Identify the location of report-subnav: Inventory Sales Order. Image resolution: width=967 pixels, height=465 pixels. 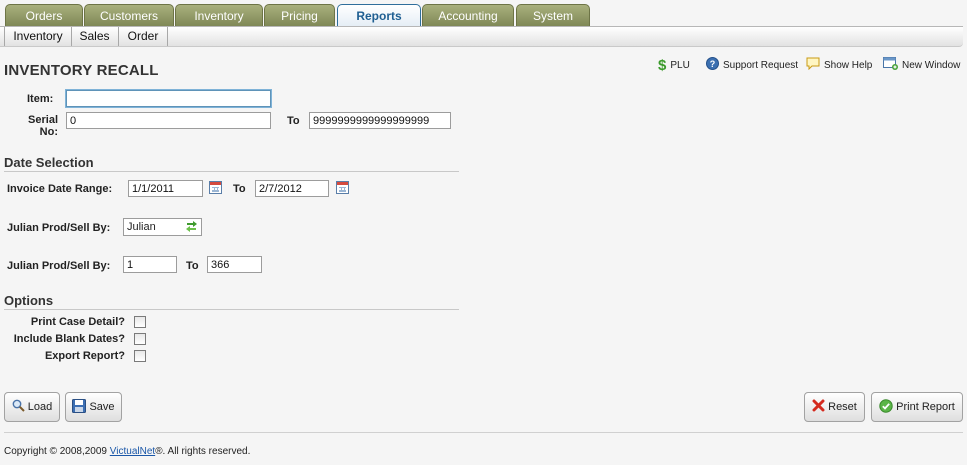
(481, 36).